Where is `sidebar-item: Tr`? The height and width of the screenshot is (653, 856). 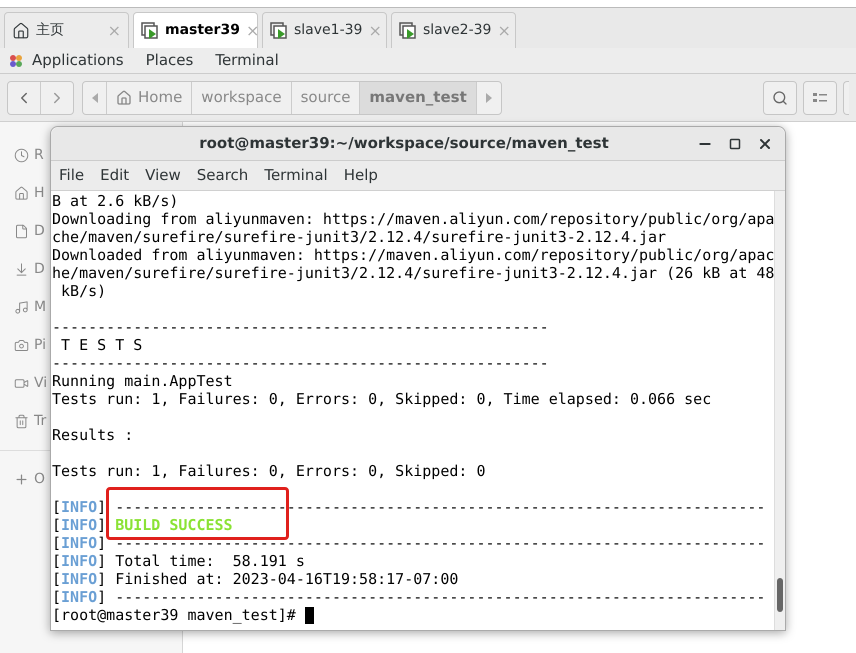
sidebar-item: Tr is located at coordinates (40, 421).